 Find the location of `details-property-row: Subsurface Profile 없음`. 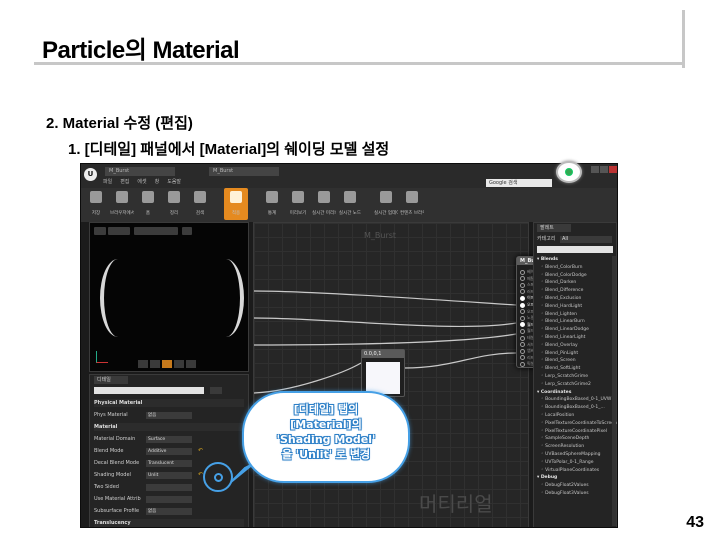

details-property-row: Subsurface Profile 없음 is located at coordinates (169, 511).